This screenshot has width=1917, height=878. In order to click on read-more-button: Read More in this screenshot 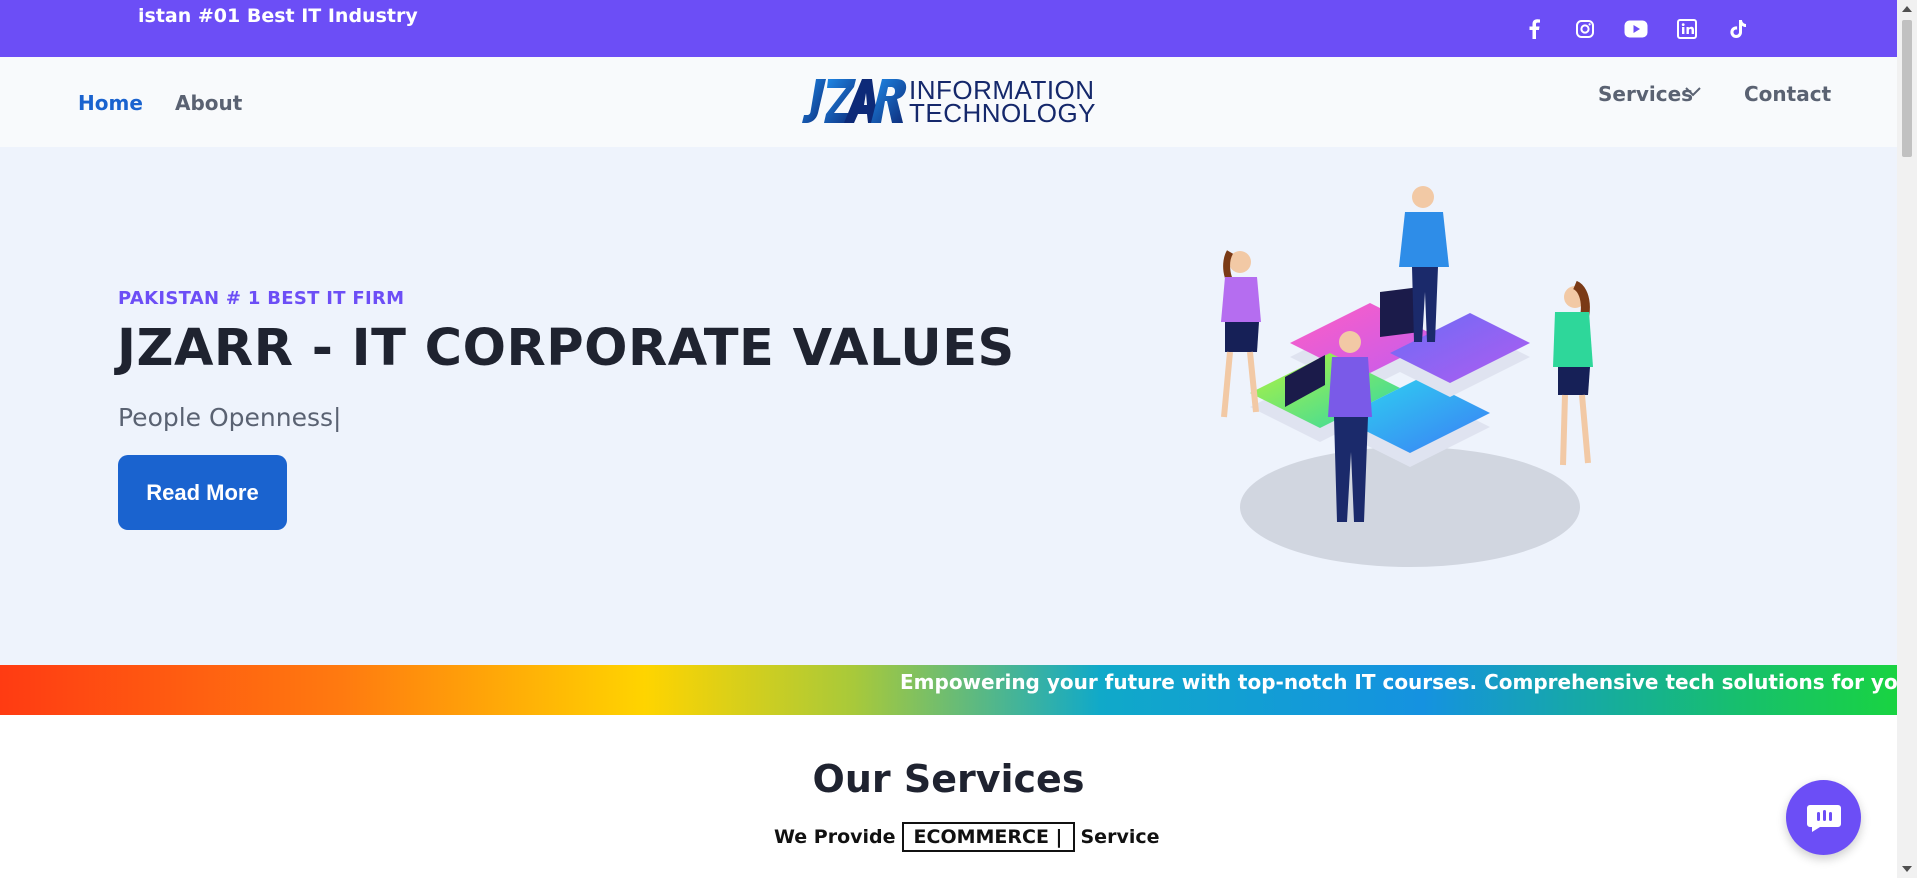, I will do `click(202, 492)`.